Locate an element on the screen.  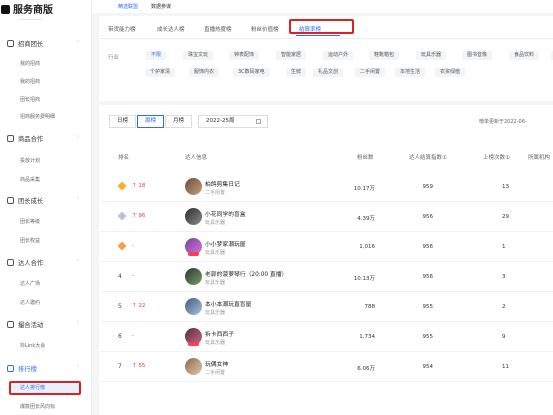
sidebar-item-talent-invite: 达人邀约 is located at coordinates (30, 302).